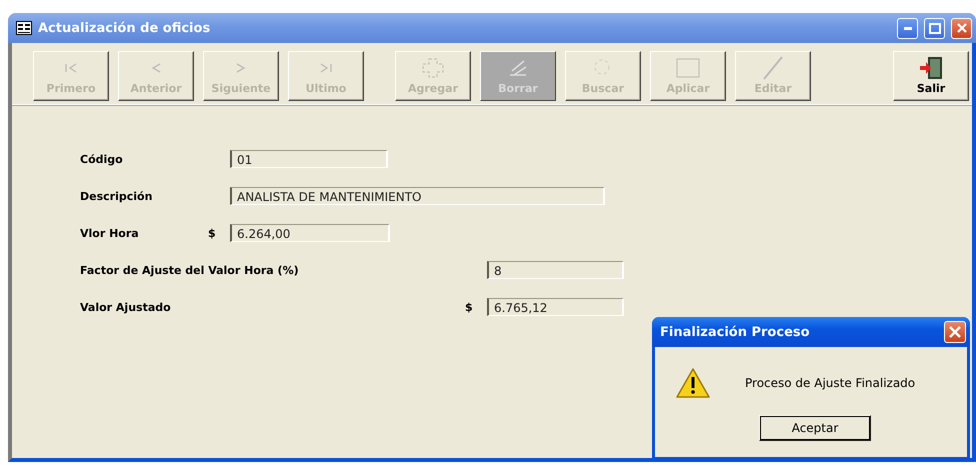 Image resolution: width=976 pixels, height=466 pixels. What do you see at coordinates (71, 68) in the screenshot?
I see `first-record-icon` at bounding box center [71, 68].